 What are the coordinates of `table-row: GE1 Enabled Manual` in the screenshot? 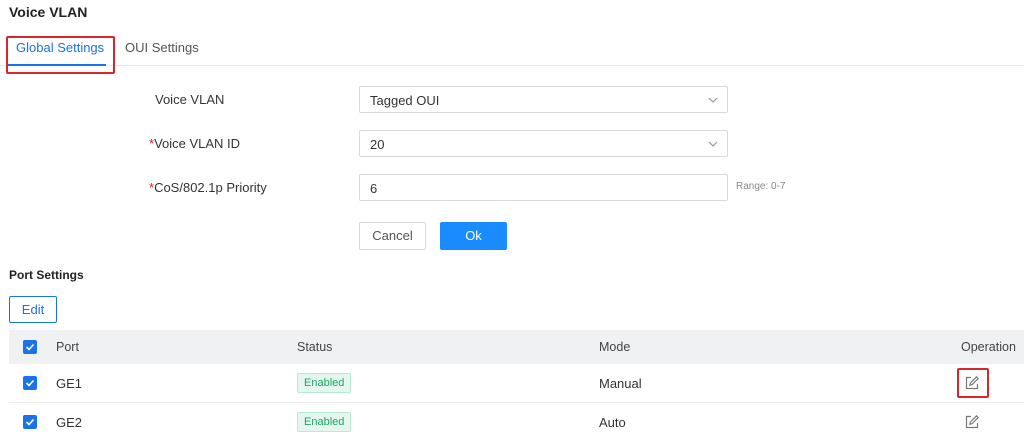 It's located at (516, 383).